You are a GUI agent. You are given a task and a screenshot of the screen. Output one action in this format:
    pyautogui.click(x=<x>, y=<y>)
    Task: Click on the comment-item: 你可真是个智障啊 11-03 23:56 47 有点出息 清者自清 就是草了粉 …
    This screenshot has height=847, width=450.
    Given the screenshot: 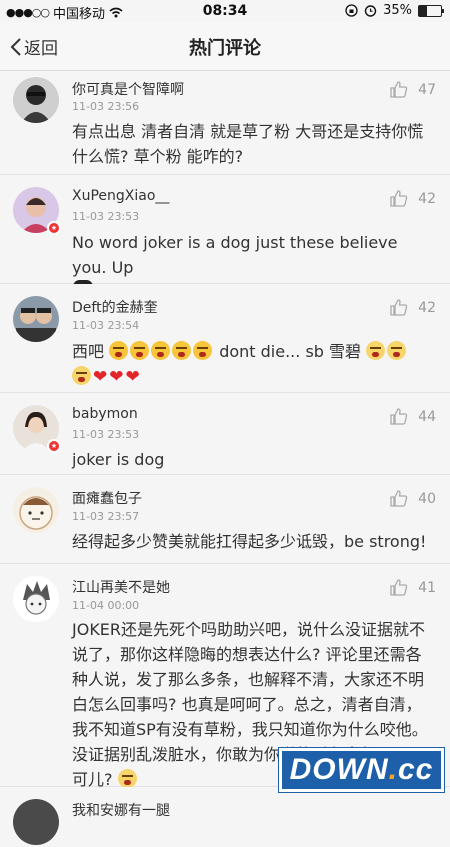 What is the action you would take?
    pyautogui.click(x=225, y=123)
    